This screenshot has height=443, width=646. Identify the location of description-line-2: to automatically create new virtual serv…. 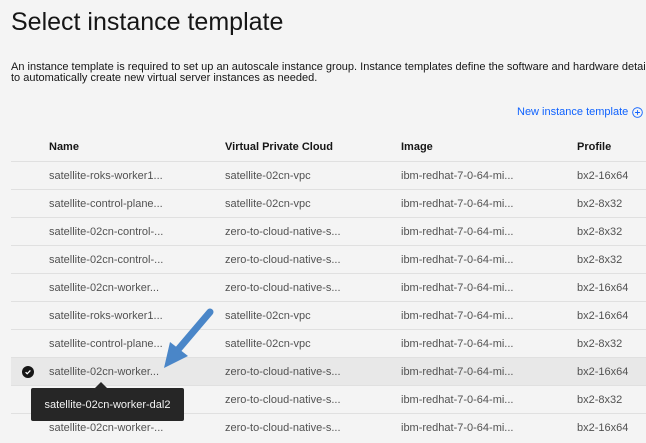
(164, 78).